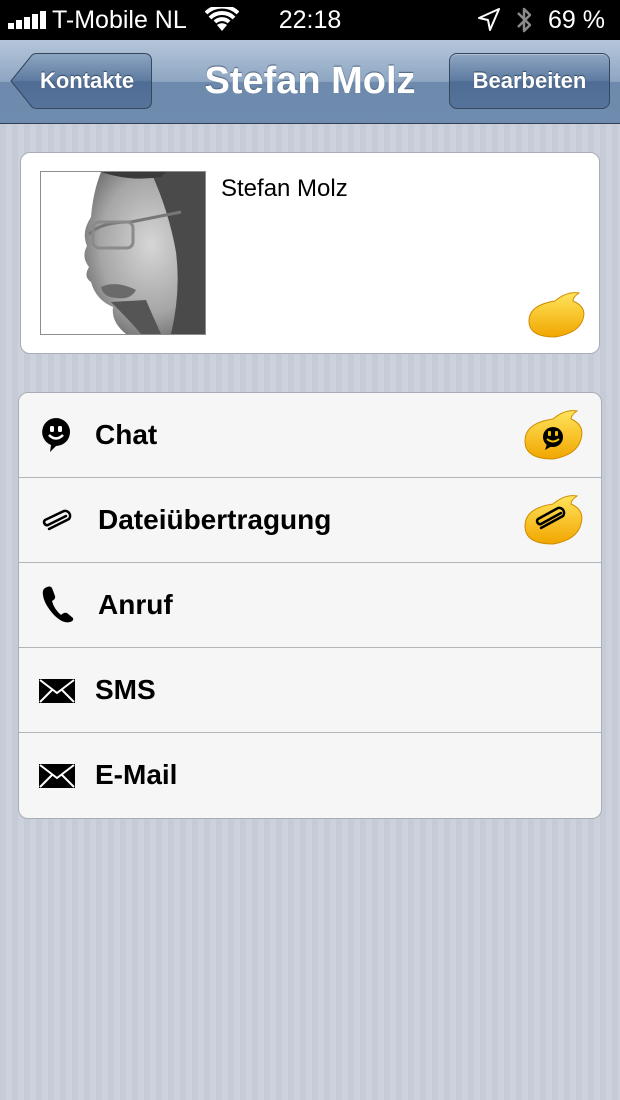 This screenshot has width=620, height=1100. I want to click on action-label: SMS, so click(125, 689).